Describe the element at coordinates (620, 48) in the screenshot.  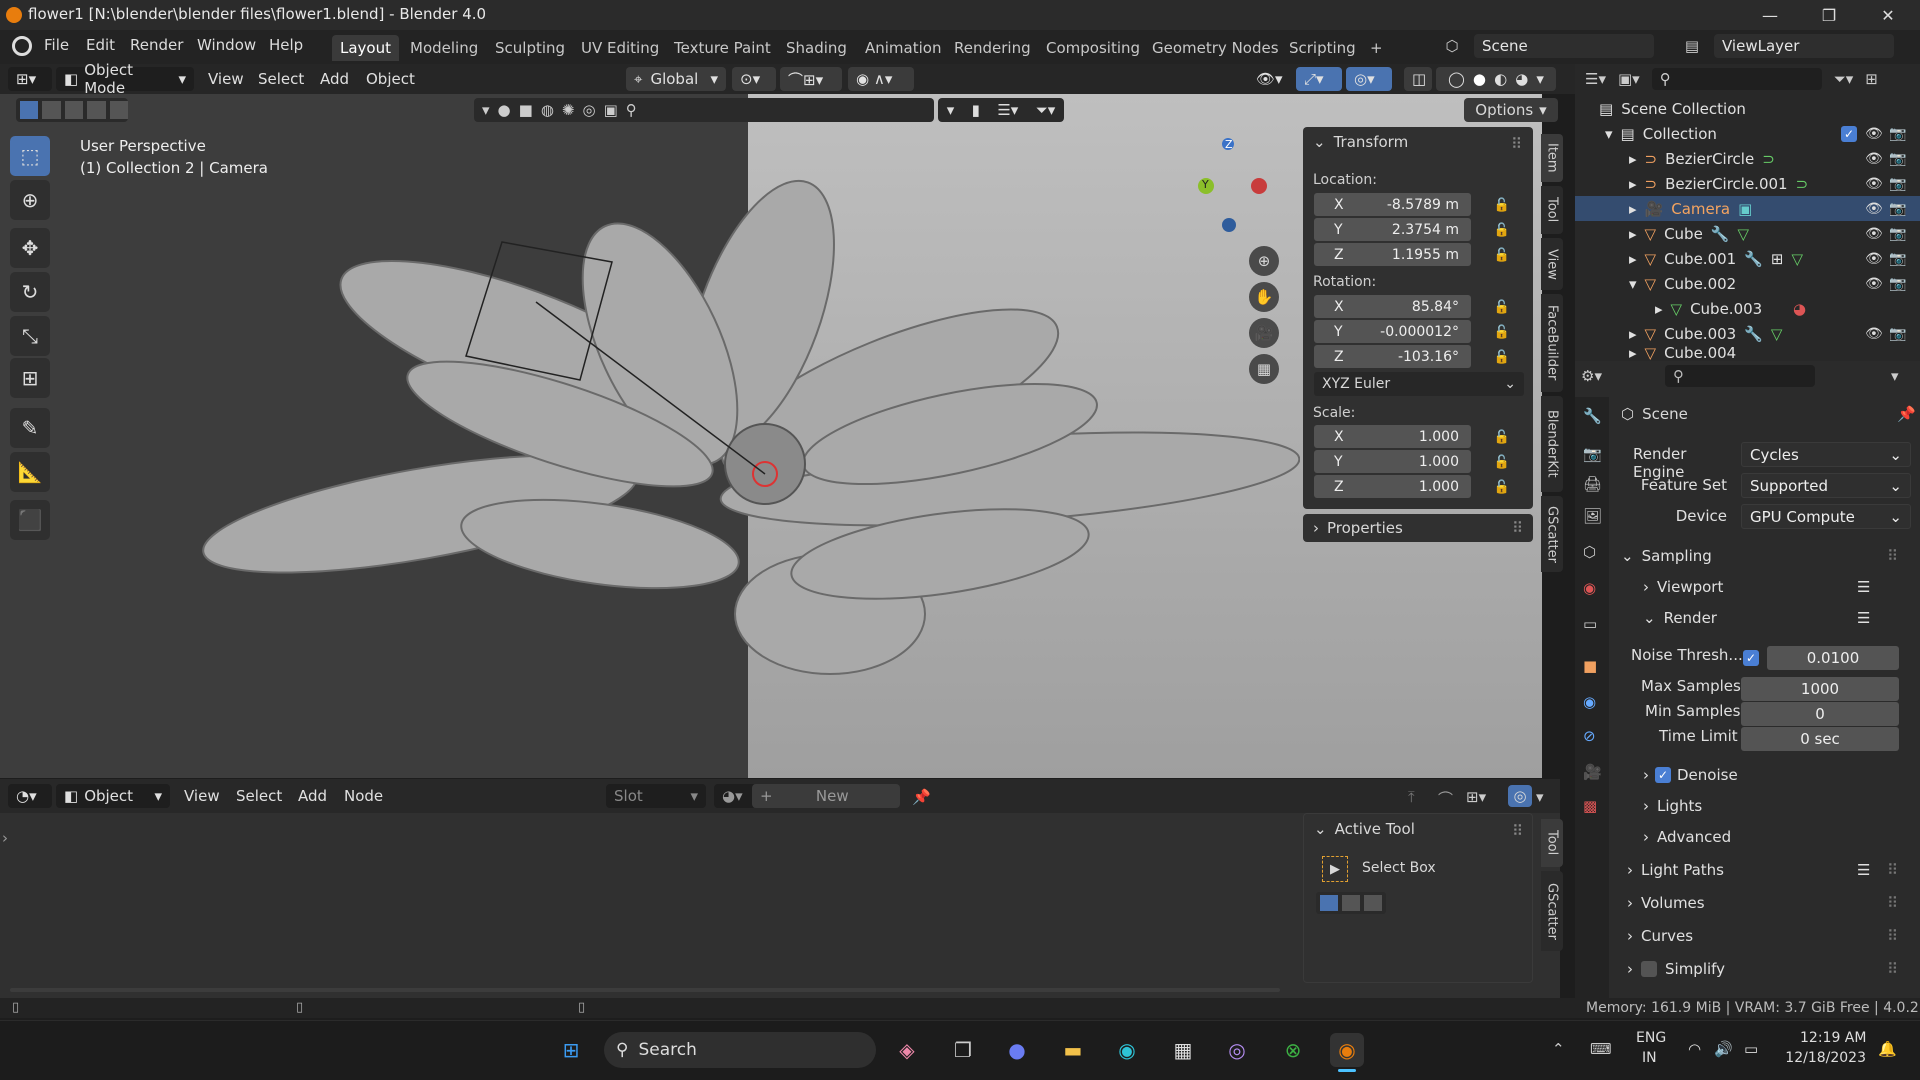
I see `tab-uv-editing: UV Editing` at that location.